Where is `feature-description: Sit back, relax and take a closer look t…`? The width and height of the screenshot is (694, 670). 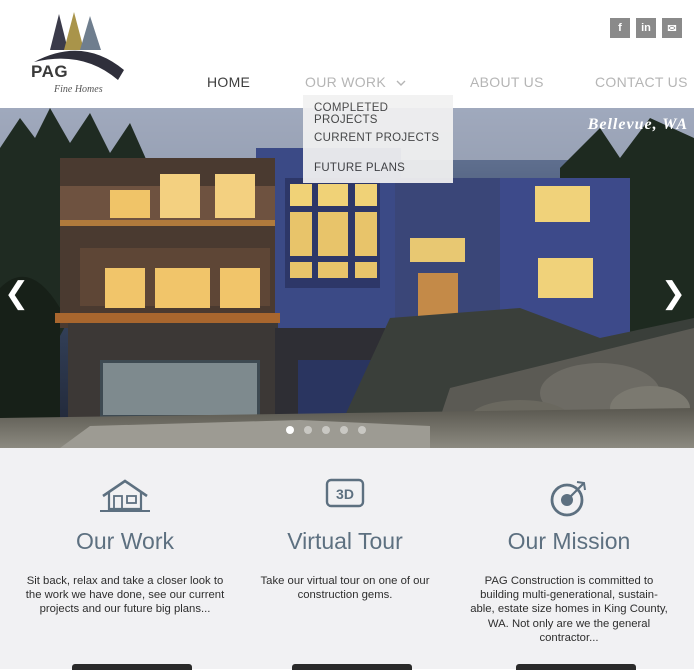
feature-description: Sit back, relax and take a closer look t… is located at coordinates (125, 595).